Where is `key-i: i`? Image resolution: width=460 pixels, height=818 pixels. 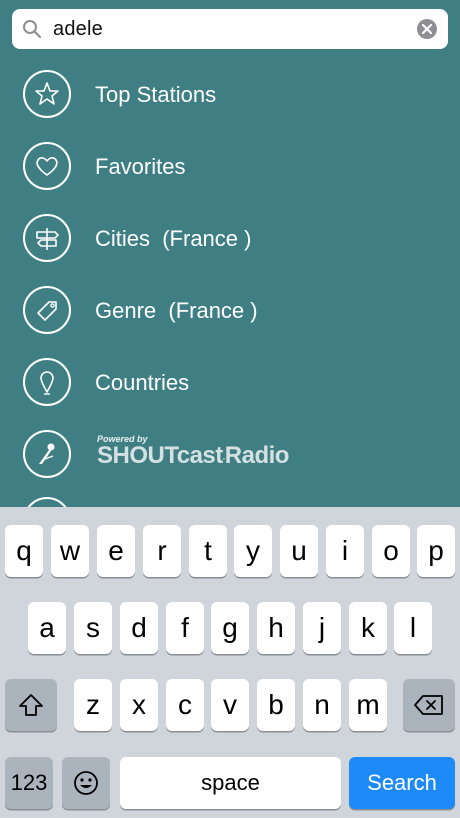
key-i: i is located at coordinates (345, 551).